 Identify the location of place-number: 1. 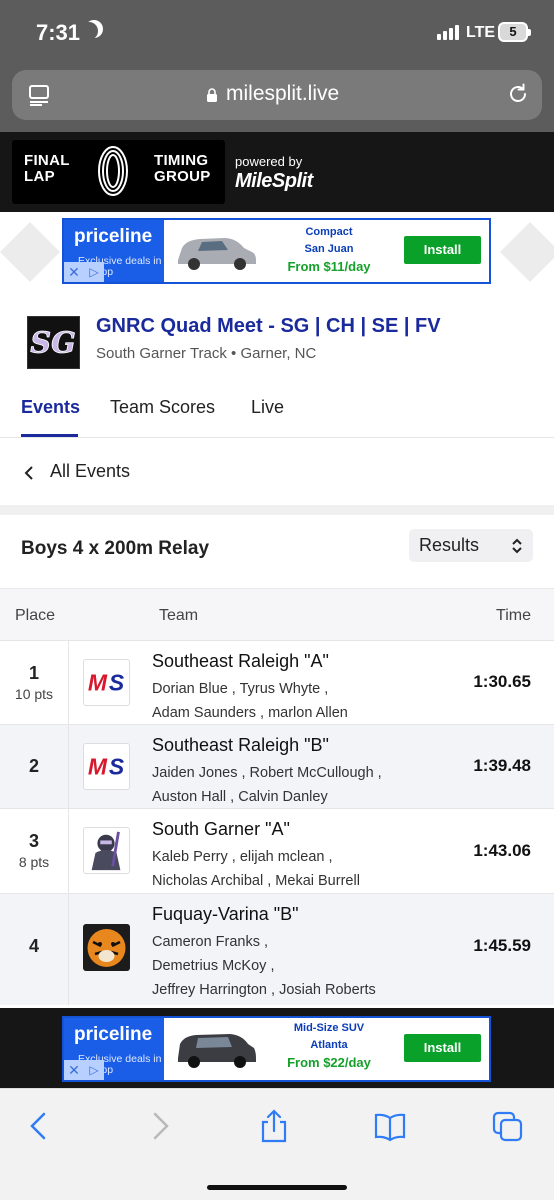
(33, 673).